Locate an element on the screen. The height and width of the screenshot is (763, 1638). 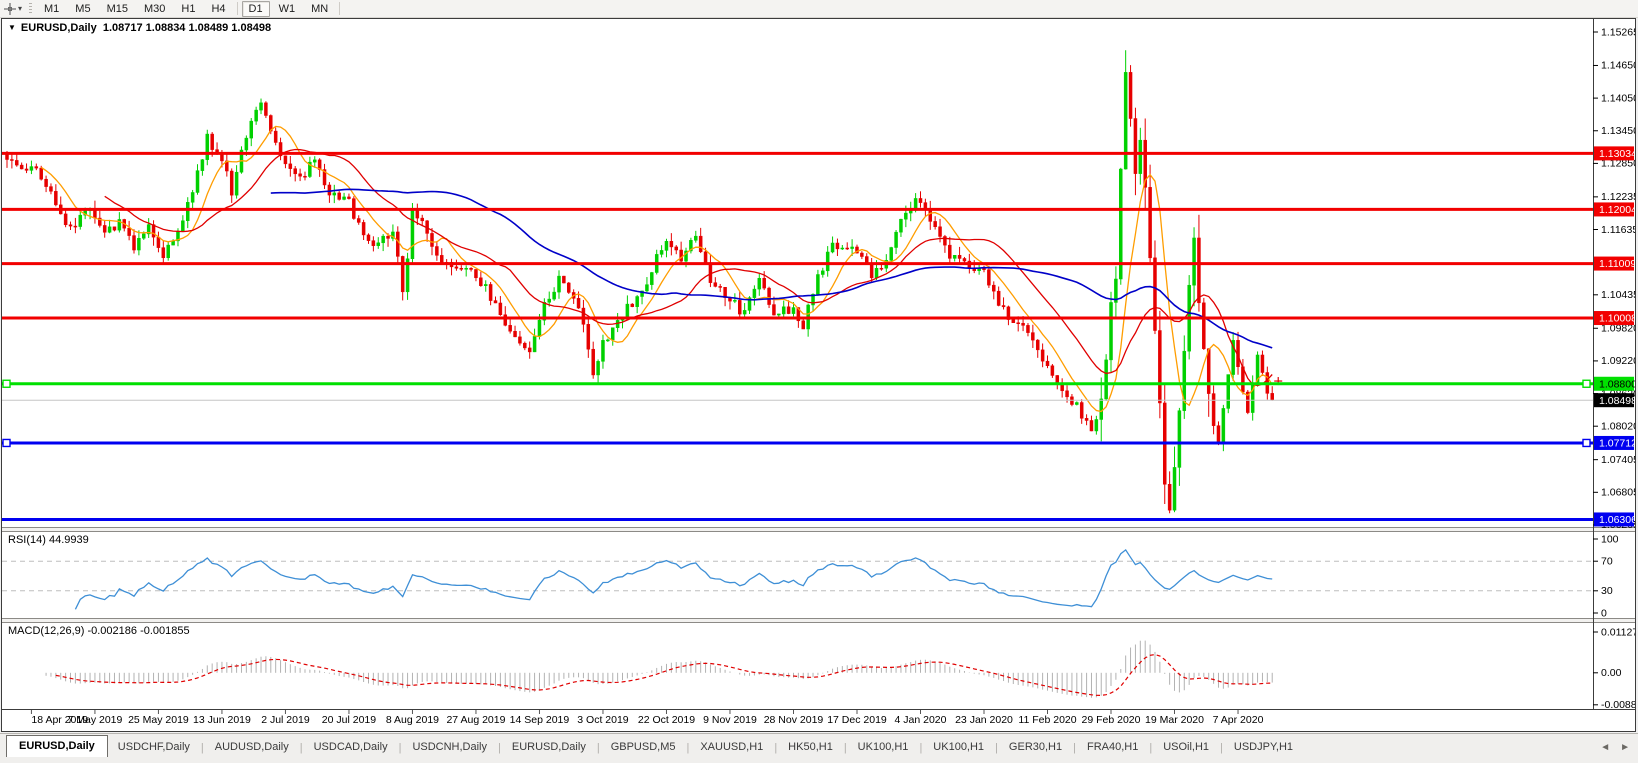
chart-tab-usdjpy-h1: USDJPY,H1 is located at coordinates (1263, 748).